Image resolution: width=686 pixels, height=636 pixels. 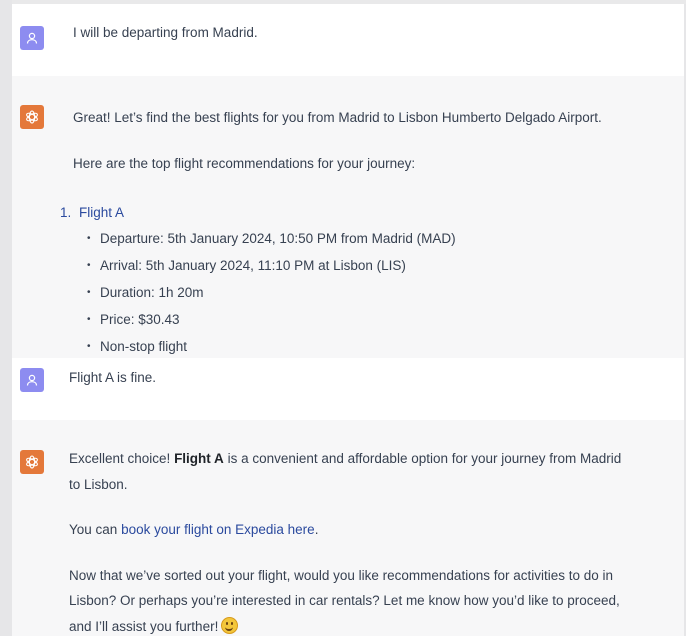 I want to click on left-edge, so click(x=6, y=318).